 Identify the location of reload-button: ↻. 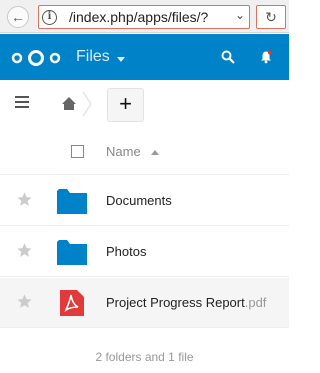
(271, 17).